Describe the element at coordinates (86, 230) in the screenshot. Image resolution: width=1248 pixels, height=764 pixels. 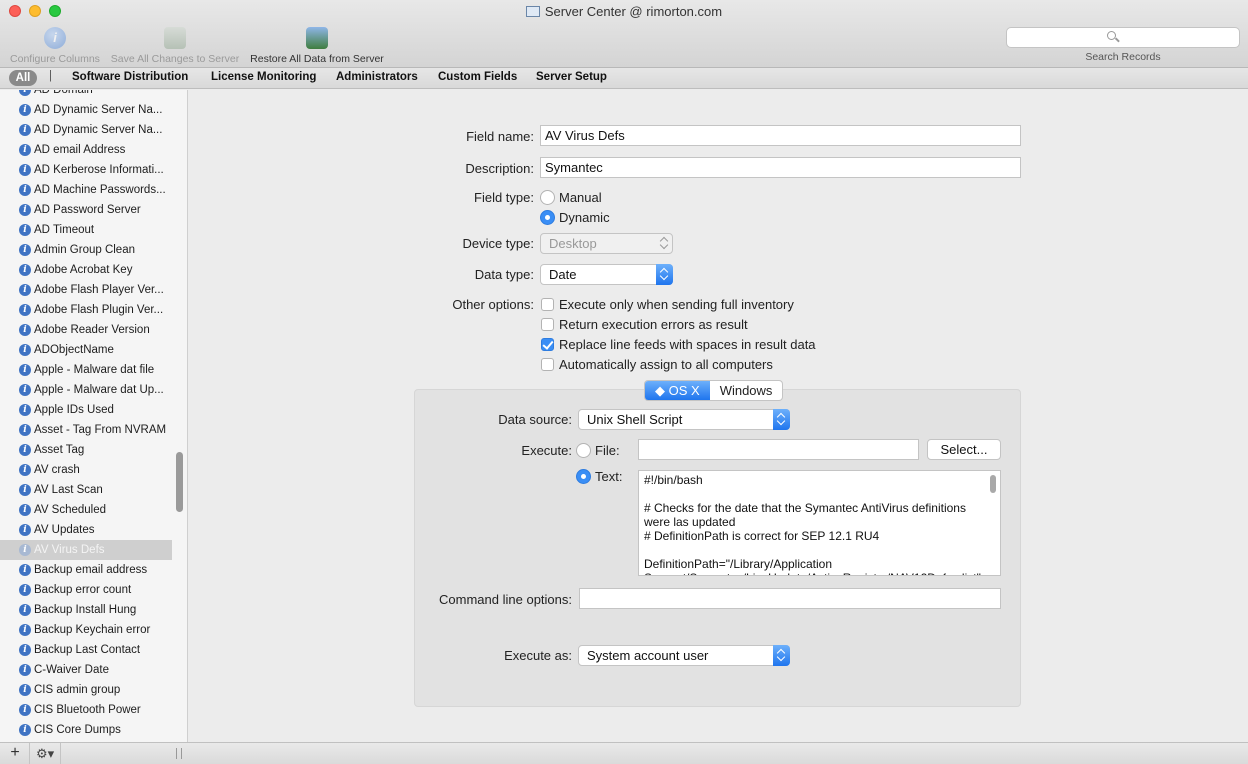
I see `sidebar-item: i AD Timeout` at that location.